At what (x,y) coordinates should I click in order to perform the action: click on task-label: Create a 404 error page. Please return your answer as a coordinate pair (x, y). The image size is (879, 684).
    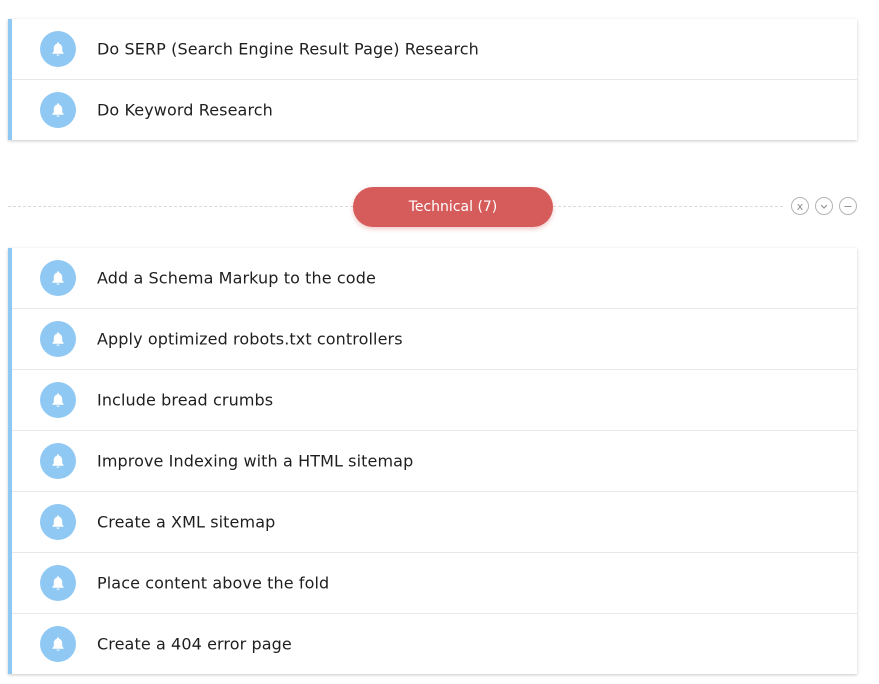
    Looking at the image, I should click on (194, 644).